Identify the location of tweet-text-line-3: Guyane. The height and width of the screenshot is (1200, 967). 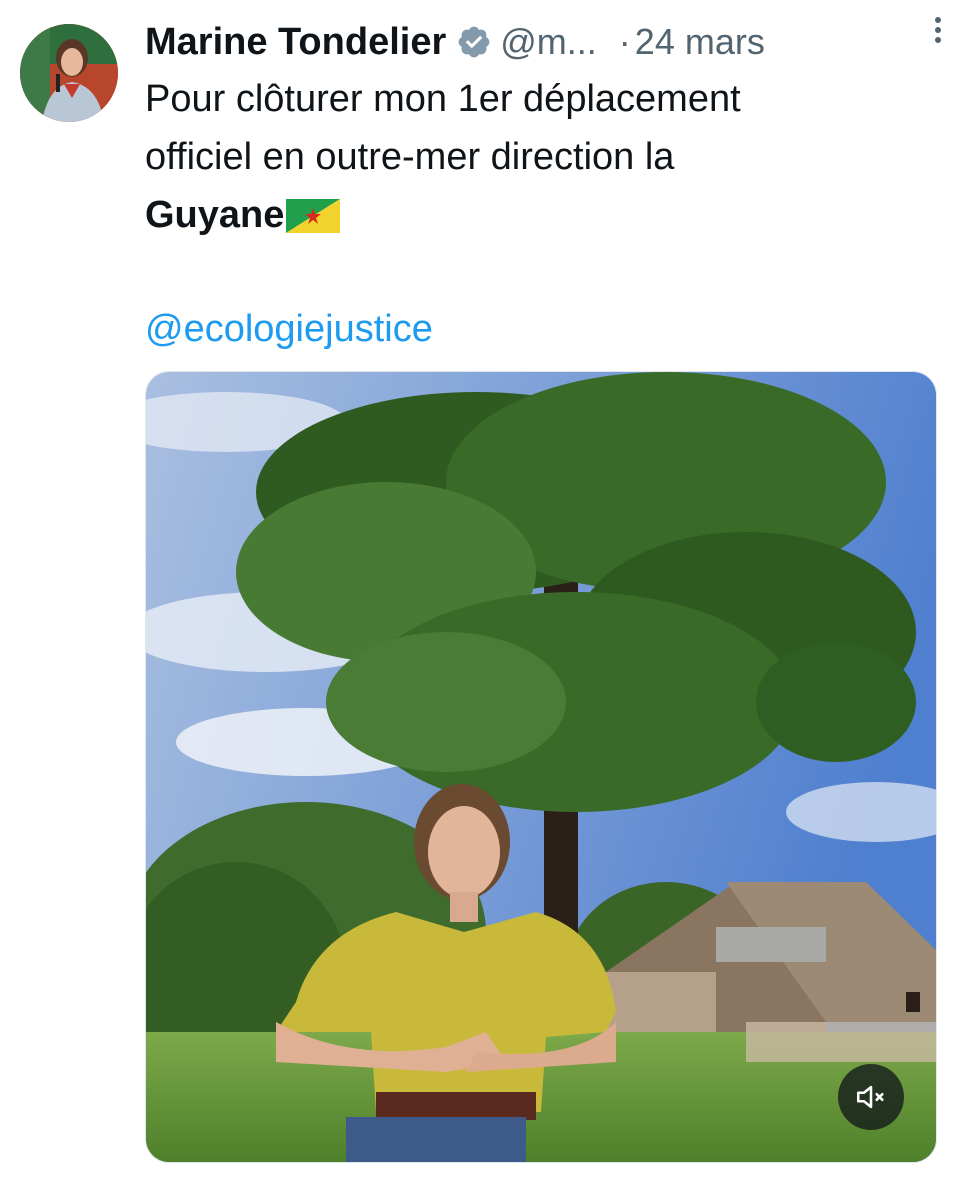
(540, 215).